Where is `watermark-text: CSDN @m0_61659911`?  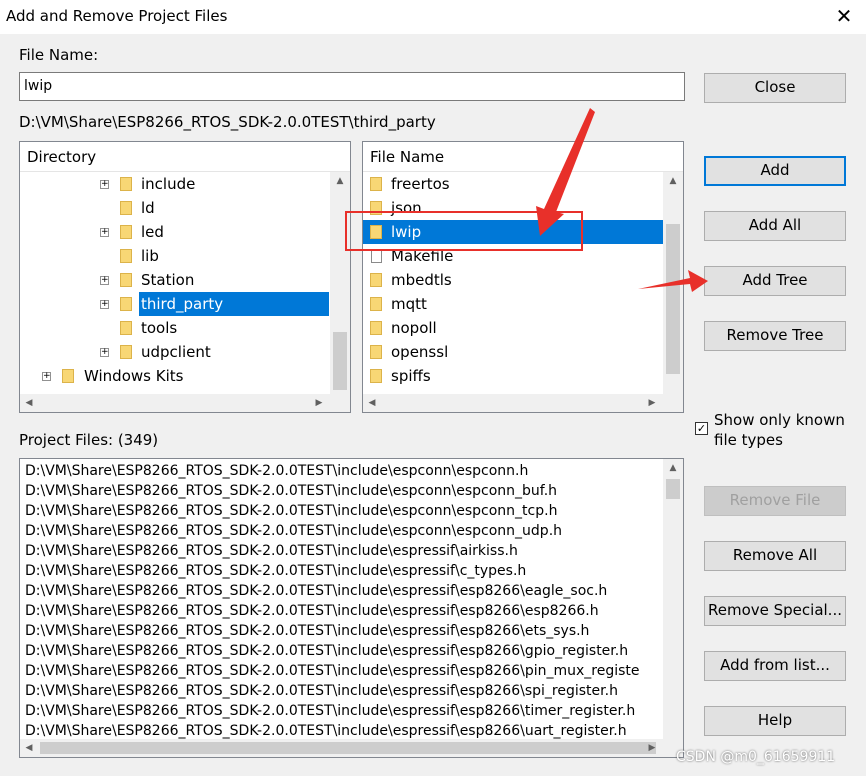
watermark-text: CSDN @m0_61659911 is located at coordinates (756, 757).